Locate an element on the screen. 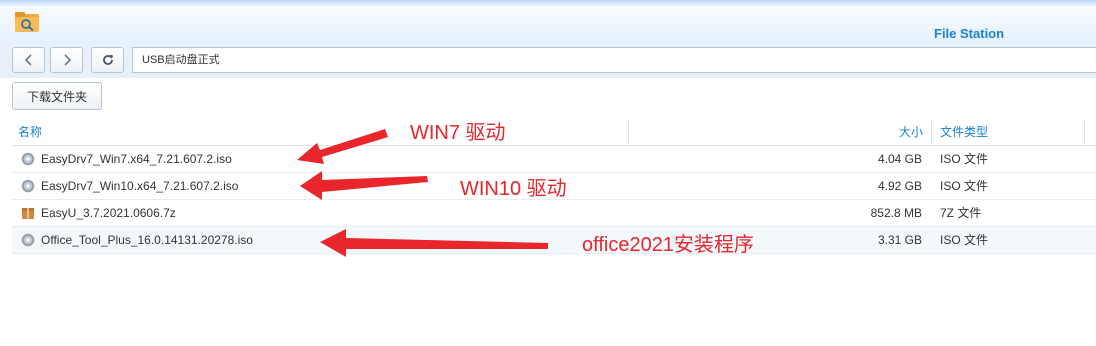  chevron-right-icon is located at coordinates (67, 60).